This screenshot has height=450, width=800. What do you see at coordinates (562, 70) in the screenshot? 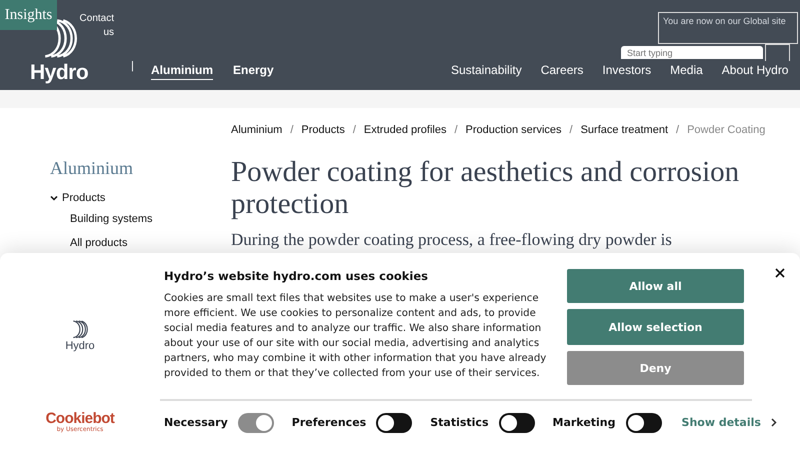
I see `nav-link: Careers` at bounding box center [562, 70].